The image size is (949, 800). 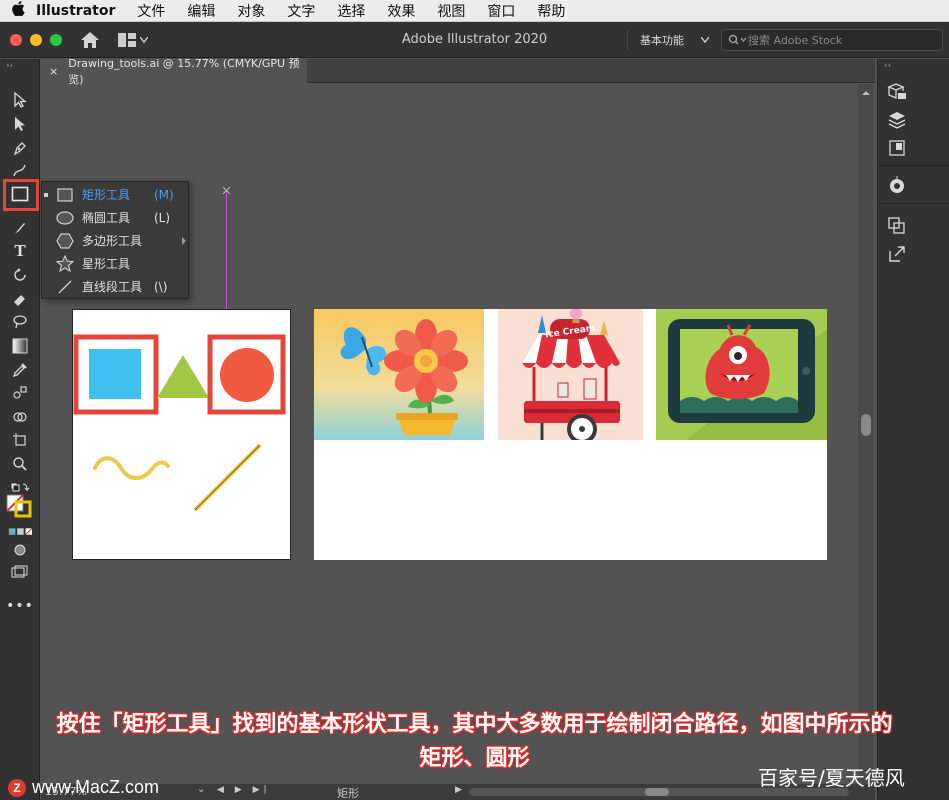 What do you see at coordinates (20, 506) in the screenshot?
I see `fill-stroke-swatch-icon` at bounding box center [20, 506].